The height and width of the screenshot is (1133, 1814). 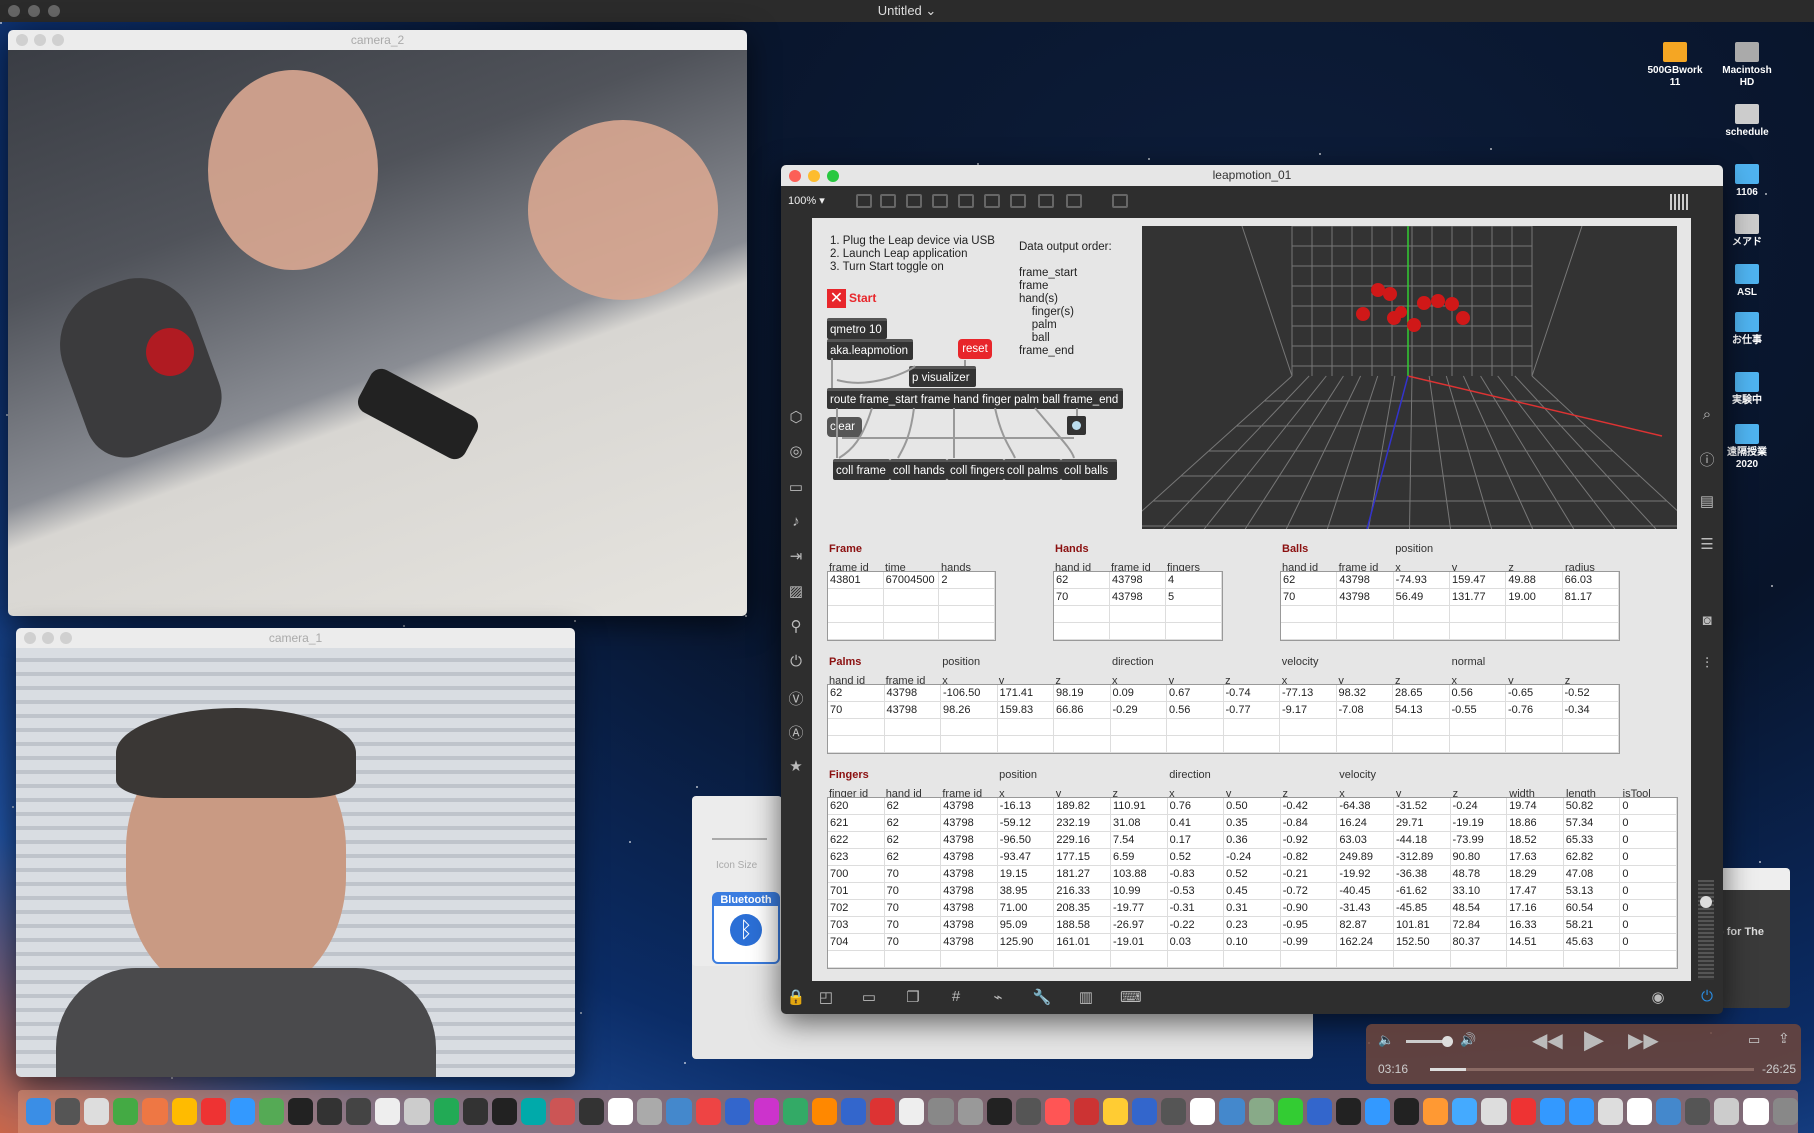 What do you see at coordinates (796, 698) in the screenshot?
I see `circle-v-icon: Ⓥ` at bounding box center [796, 698].